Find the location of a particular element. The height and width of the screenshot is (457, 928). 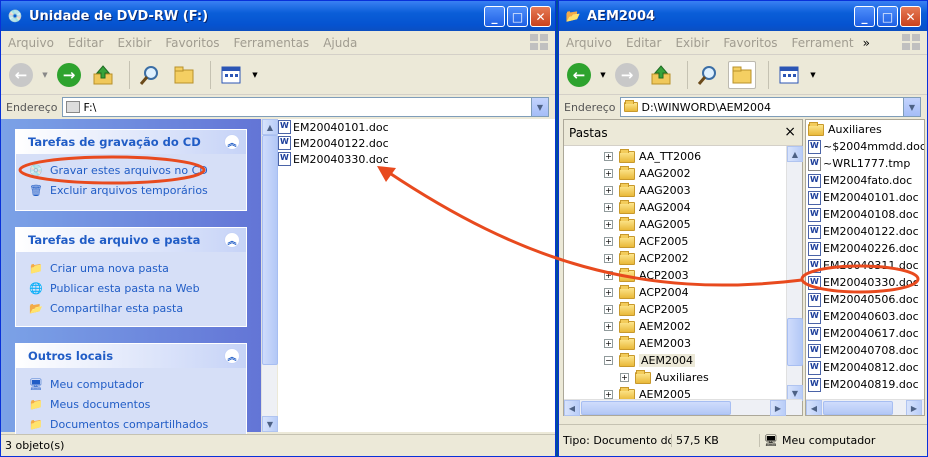

new-folder-link: 📁 Criar uma nova pasta is located at coordinates (131, 268).